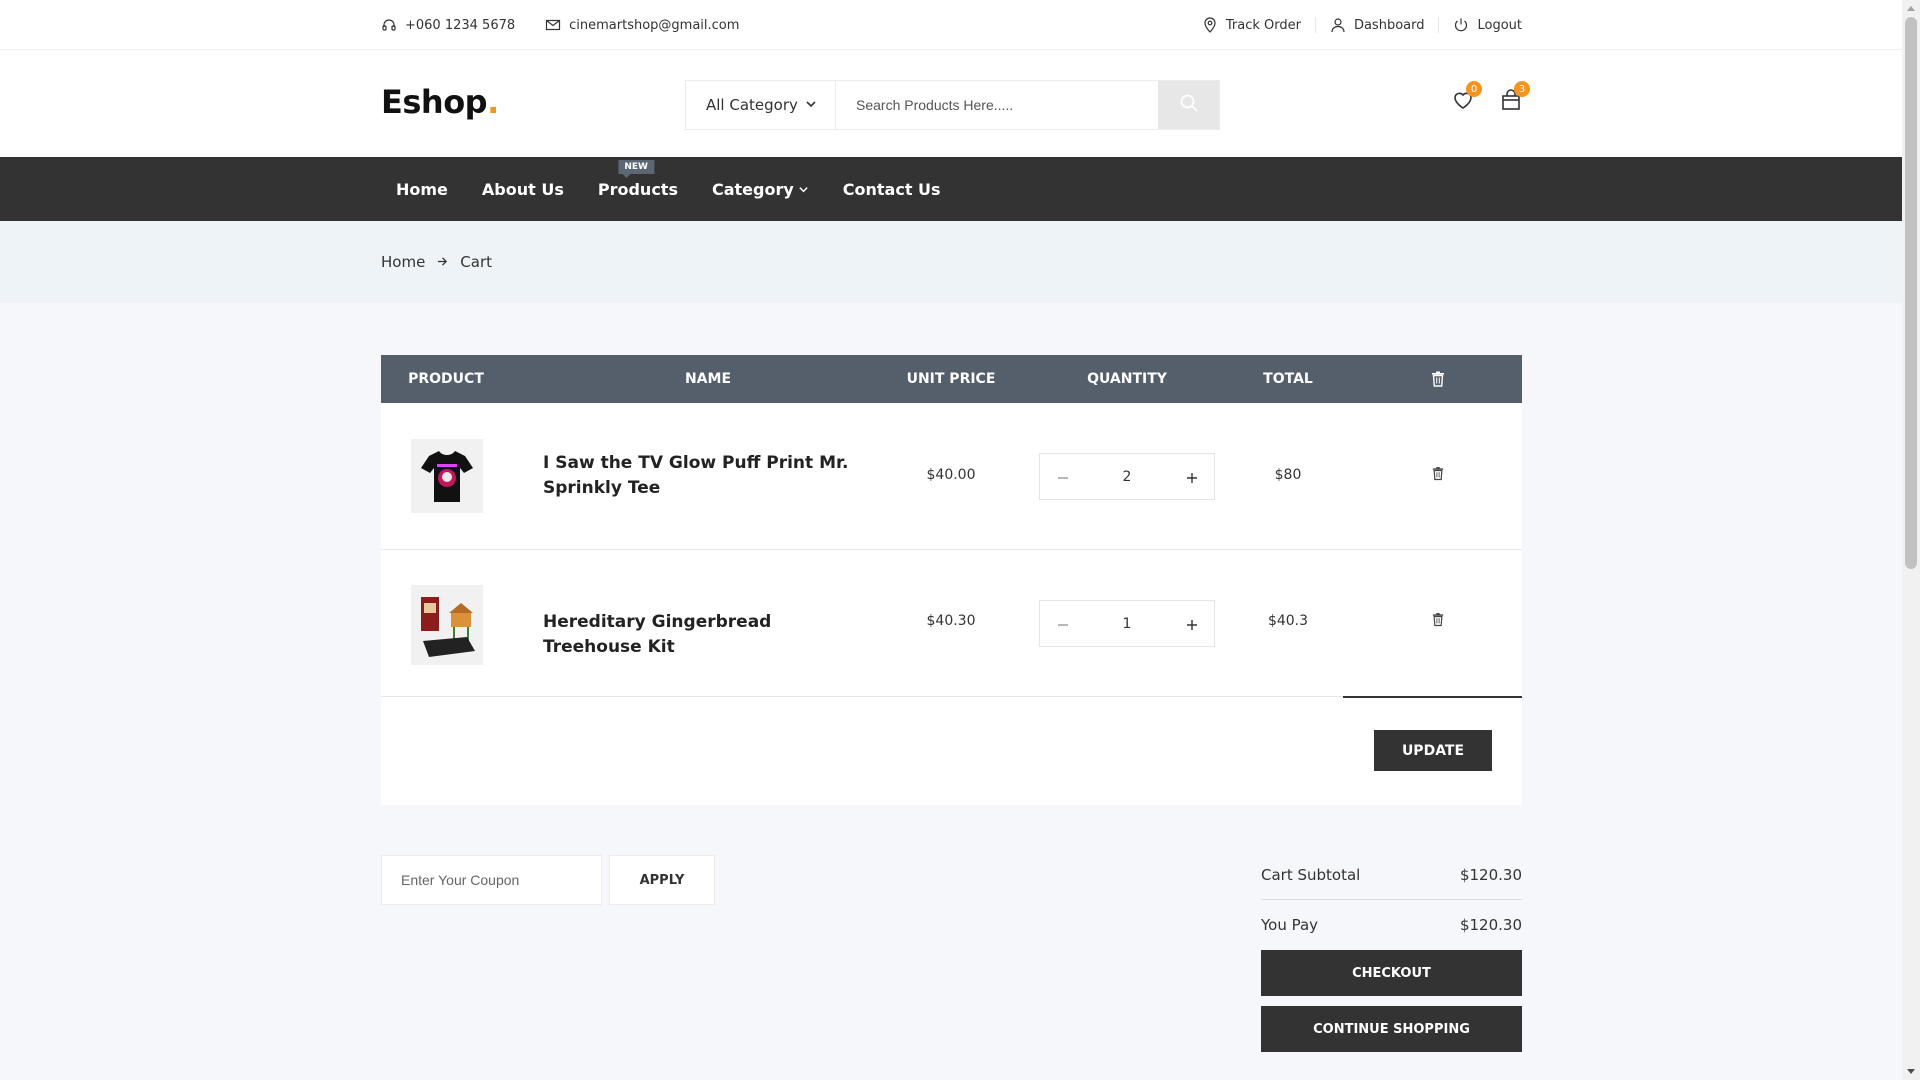 This screenshot has height=1080, width=1920. I want to click on column-header-quantity: QUANTITY, so click(1127, 379).